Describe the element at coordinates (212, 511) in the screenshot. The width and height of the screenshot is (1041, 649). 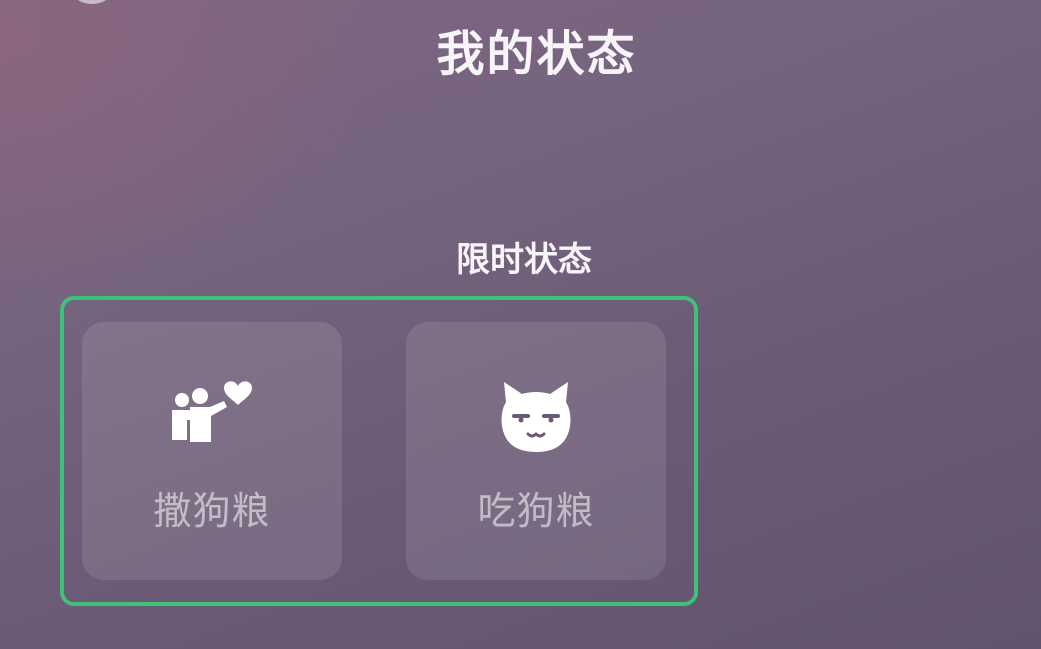
I see `status-label: 撒狗粮` at that location.